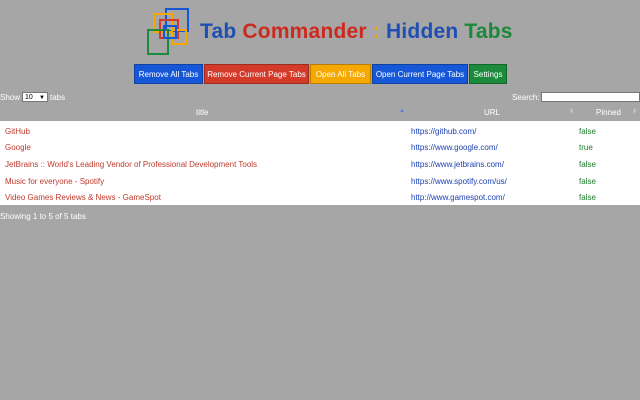 The image size is (640, 400). Describe the element at coordinates (443, 131) in the screenshot. I see `tab-url: https://github.com/` at that location.